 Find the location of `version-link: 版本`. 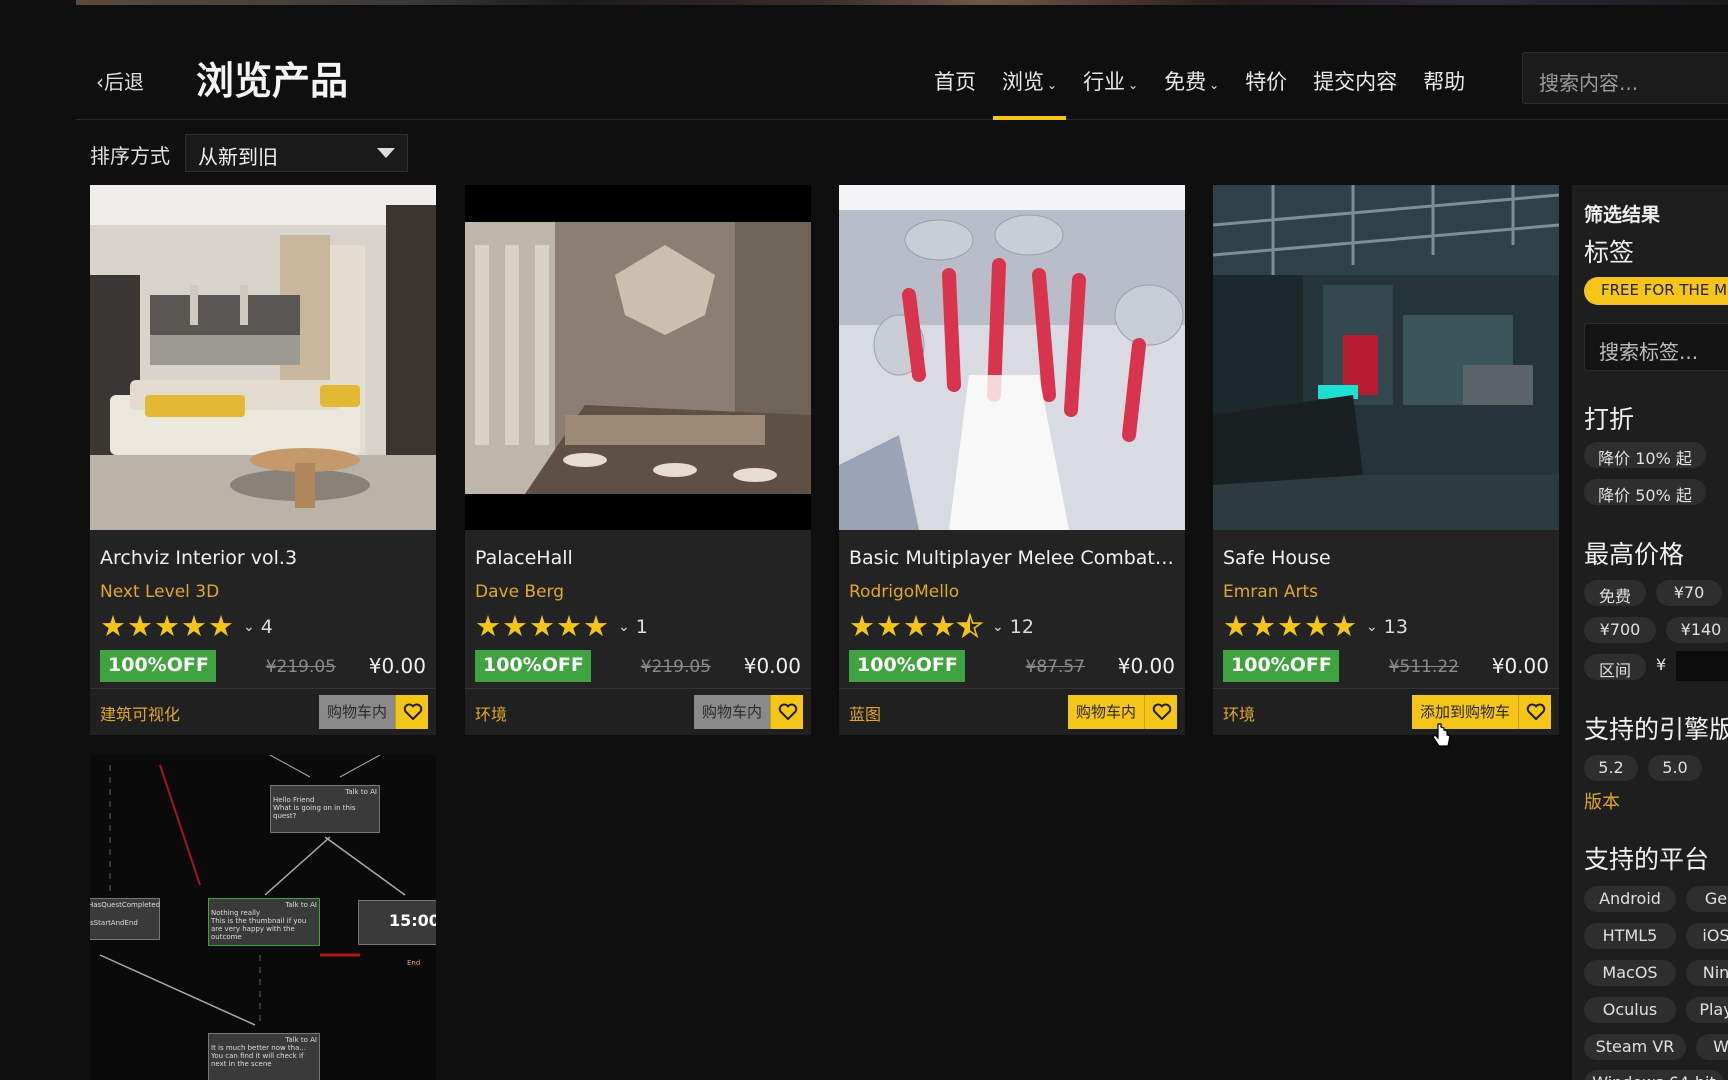

version-link: 版本 is located at coordinates (1602, 801).